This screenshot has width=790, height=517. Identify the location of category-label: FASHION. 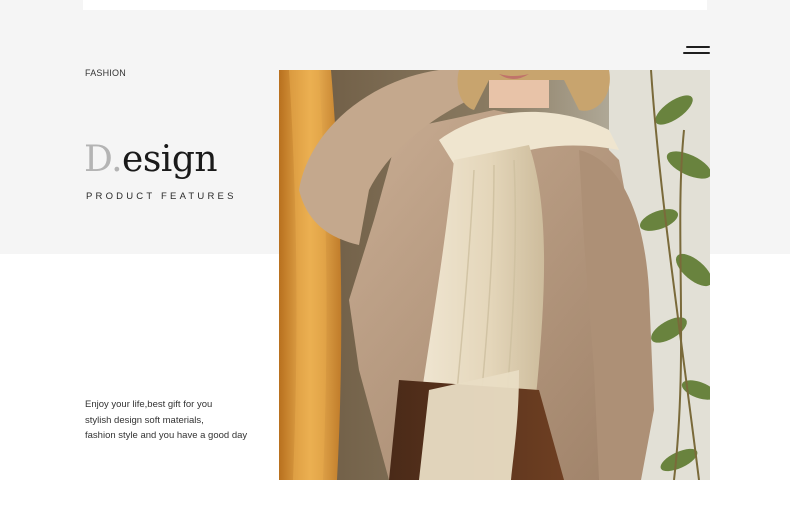
(105, 73).